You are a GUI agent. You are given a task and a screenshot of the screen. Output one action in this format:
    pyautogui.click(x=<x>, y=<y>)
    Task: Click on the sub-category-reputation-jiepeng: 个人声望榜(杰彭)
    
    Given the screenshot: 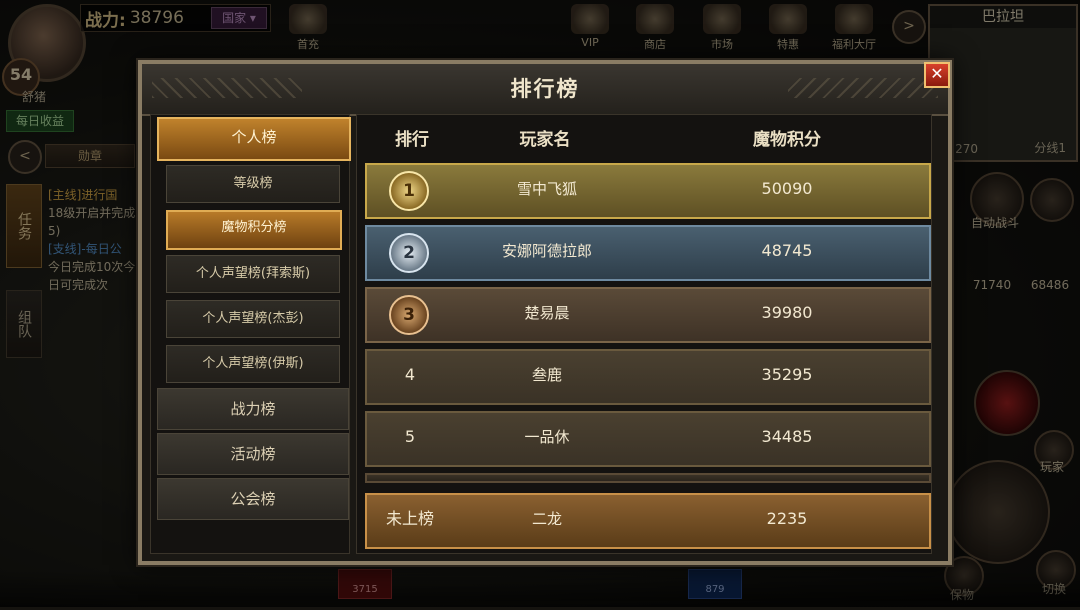 What is the action you would take?
    pyautogui.click(x=253, y=319)
    